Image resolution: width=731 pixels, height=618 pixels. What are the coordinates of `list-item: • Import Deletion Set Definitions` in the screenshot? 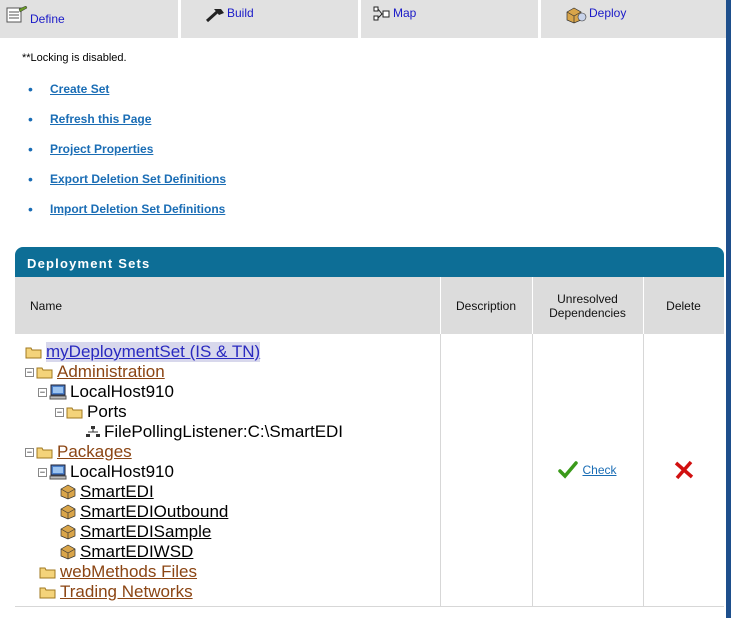 It's located at (127, 217).